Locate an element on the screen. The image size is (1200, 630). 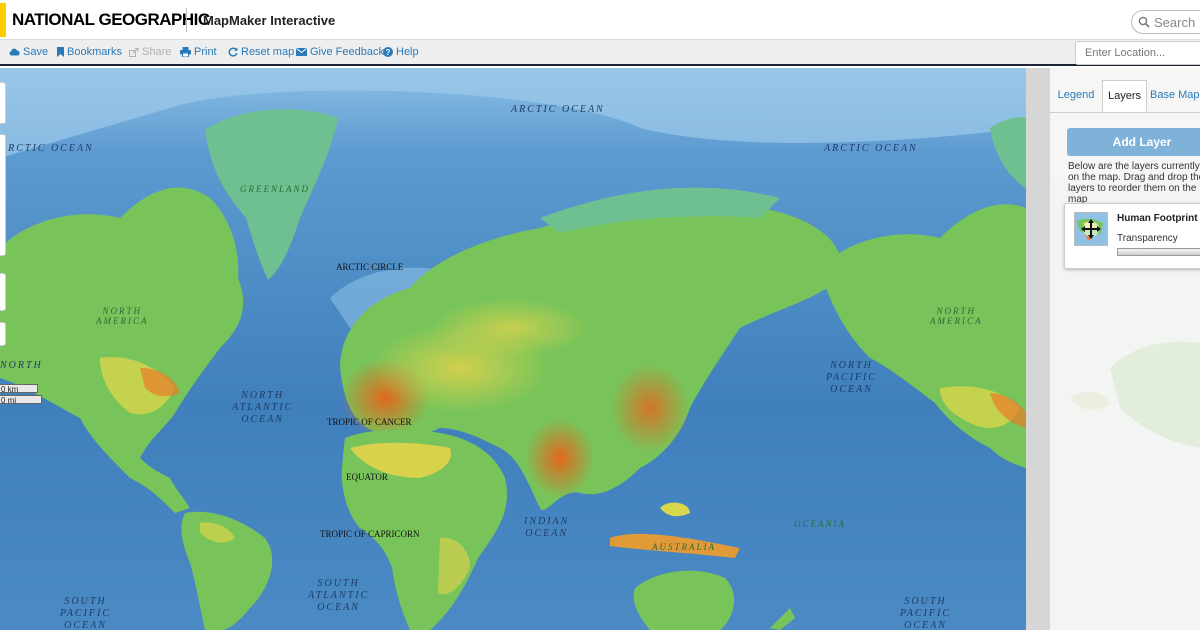
help-button: ? Help is located at coordinates (401, 52).